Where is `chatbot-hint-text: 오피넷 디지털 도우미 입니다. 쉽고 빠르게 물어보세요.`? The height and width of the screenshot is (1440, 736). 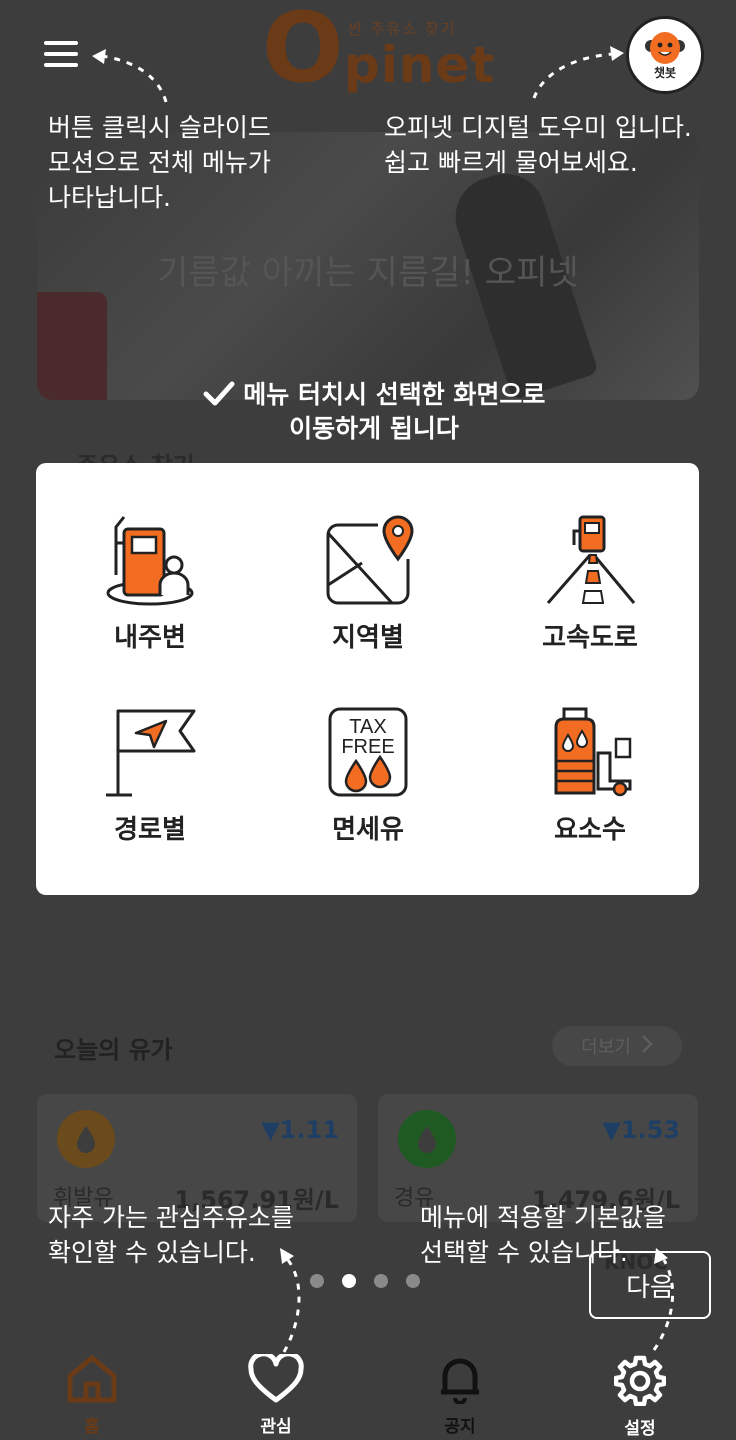
chatbot-hint-text: 오피넷 디지털 도우미 입니다. 쉽고 빠르게 물어보세요. is located at coordinates (538, 145).